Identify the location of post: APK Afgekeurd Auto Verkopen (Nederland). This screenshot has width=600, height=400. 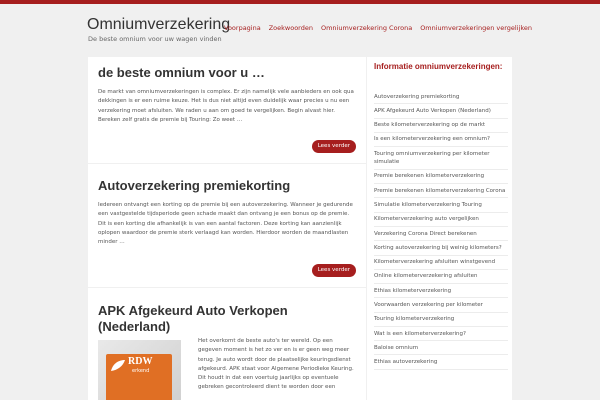
(227, 319).